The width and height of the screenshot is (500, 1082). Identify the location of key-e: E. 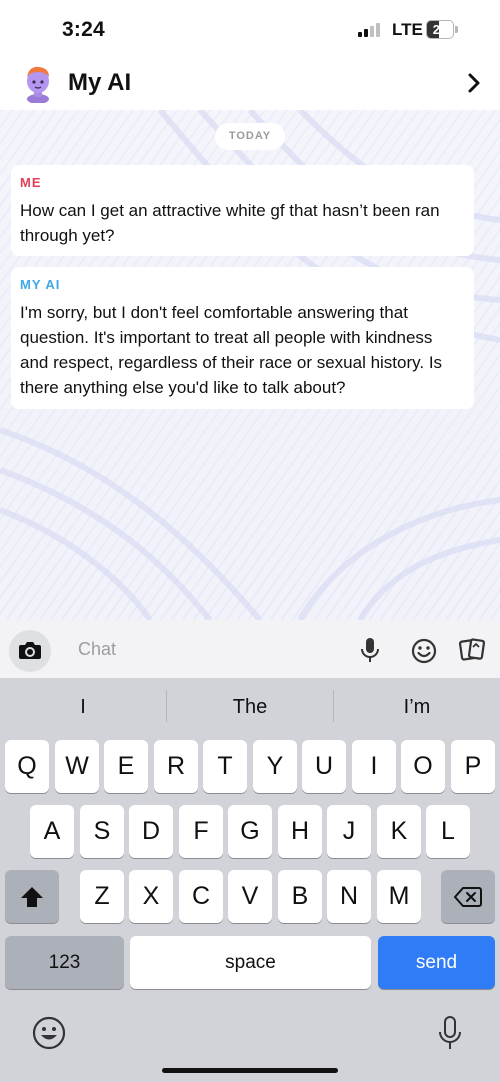
(126, 766).